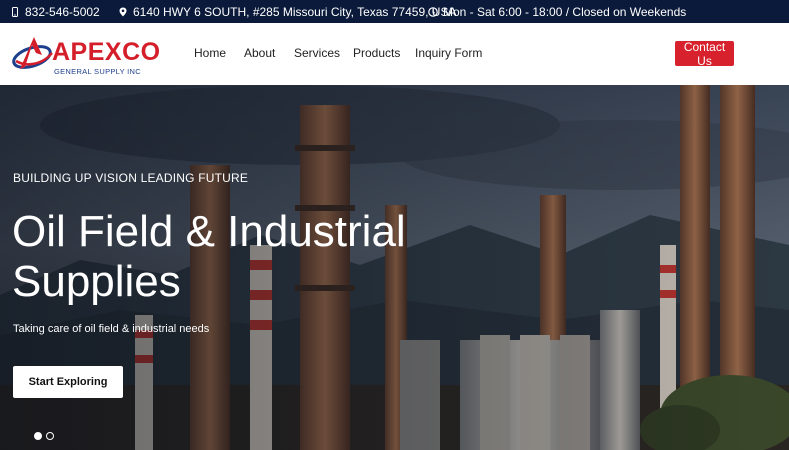  What do you see at coordinates (62, 11) in the screenshot?
I see `phone-number: 832-546-5002` at bounding box center [62, 11].